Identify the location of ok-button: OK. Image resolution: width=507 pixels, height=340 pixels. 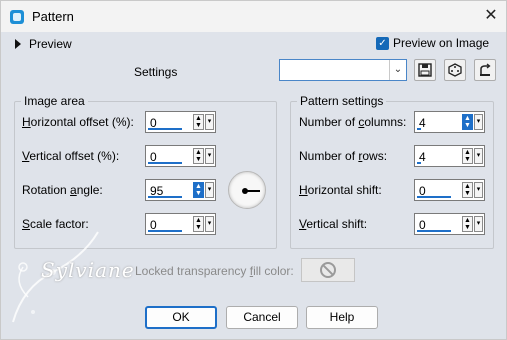
(181, 317).